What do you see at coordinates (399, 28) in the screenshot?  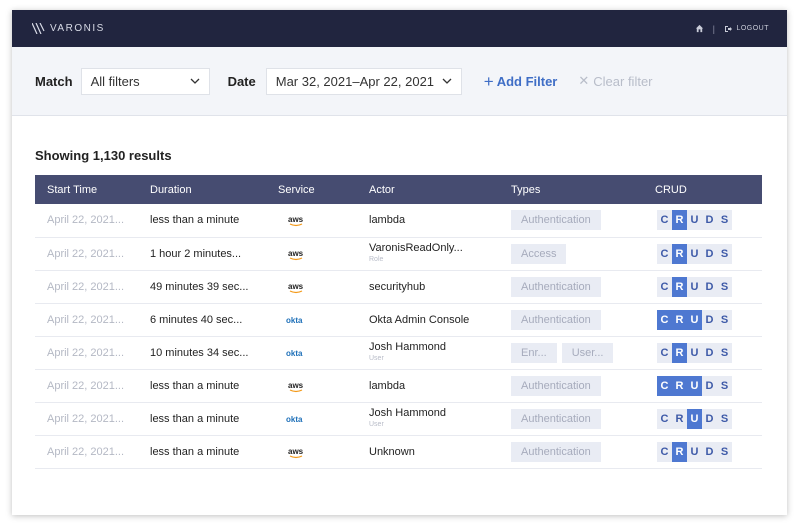 I see `top-bar: VARONIS | LOGOUT` at bounding box center [399, 28].